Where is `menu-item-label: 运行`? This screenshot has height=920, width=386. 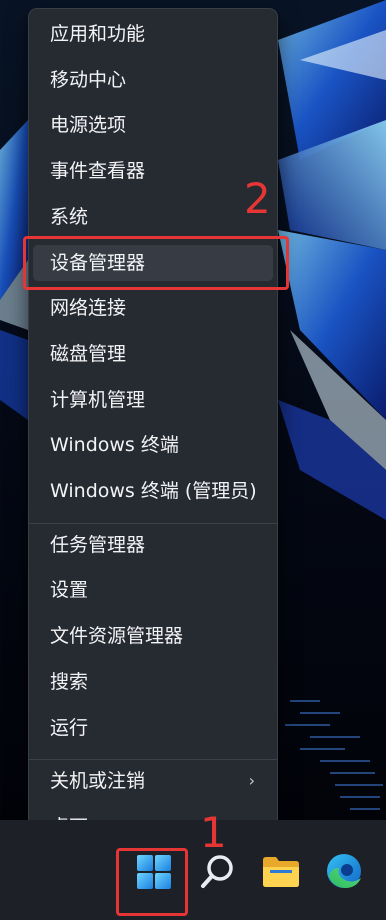
menu-item-label: 运行 is located at coordinates (69, 728).